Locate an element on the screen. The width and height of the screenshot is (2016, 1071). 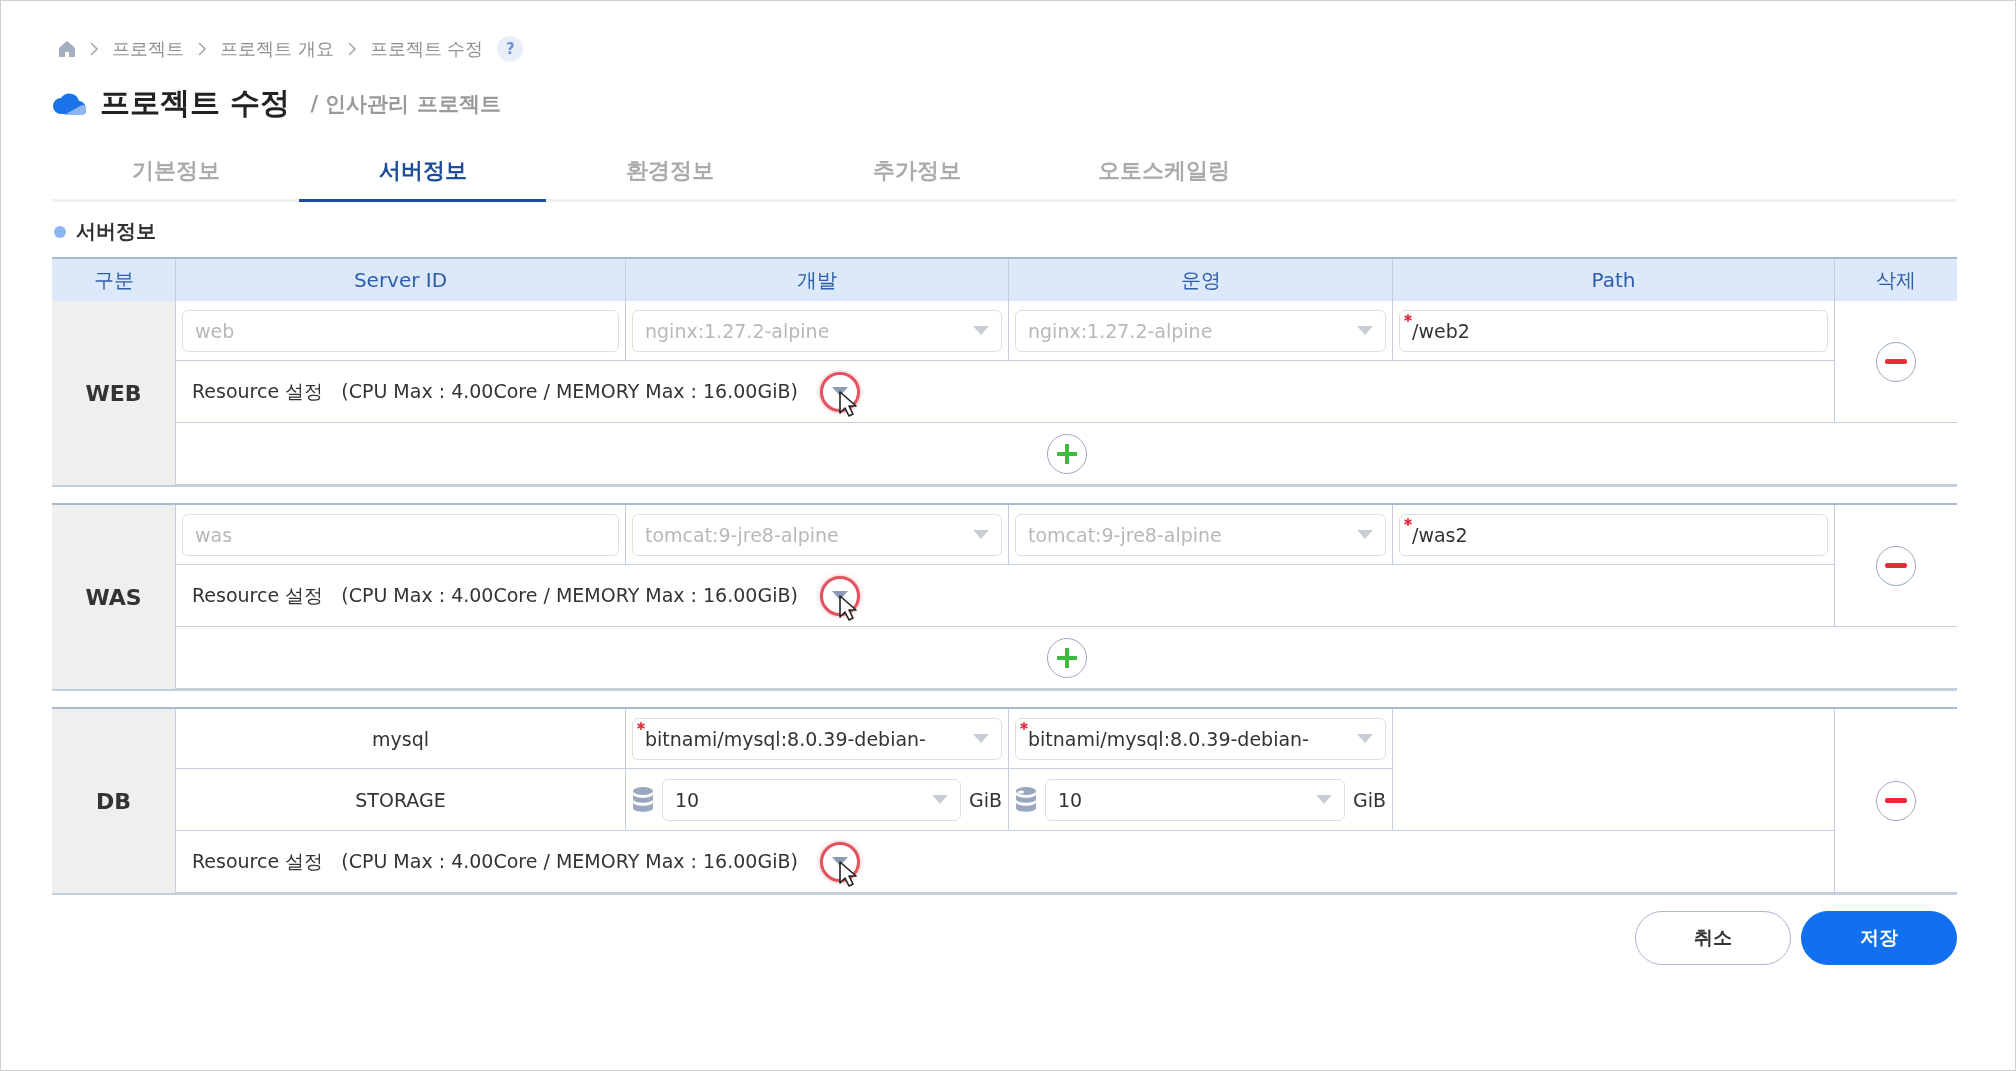
tab: 서버정보 is located at coordinates (422, 172).